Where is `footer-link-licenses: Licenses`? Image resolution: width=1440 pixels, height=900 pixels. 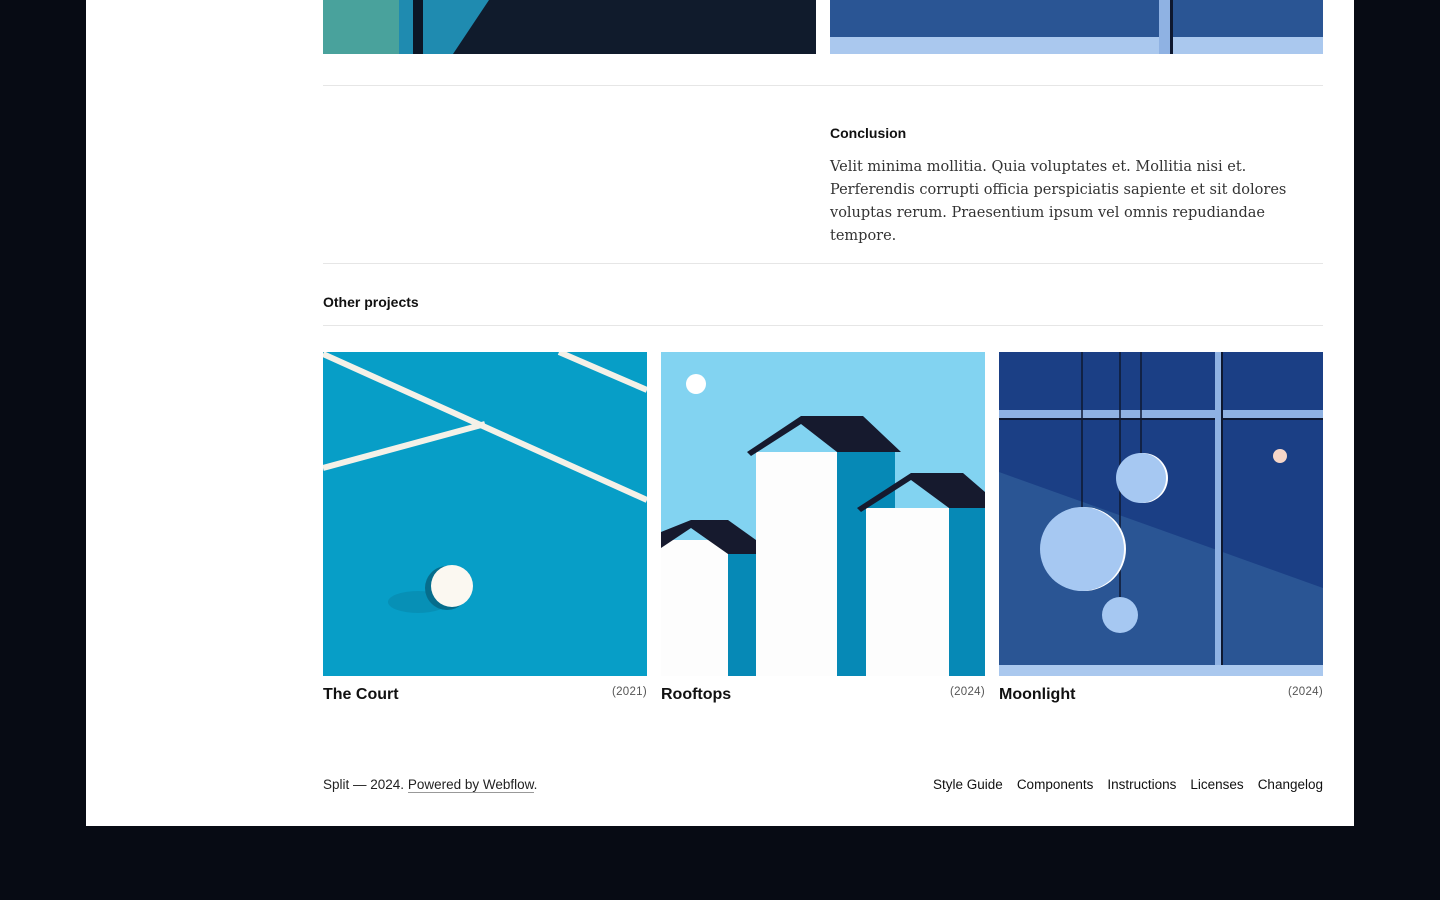 footer-link-licenses: Licenses is located at coordinates (1216, 784).